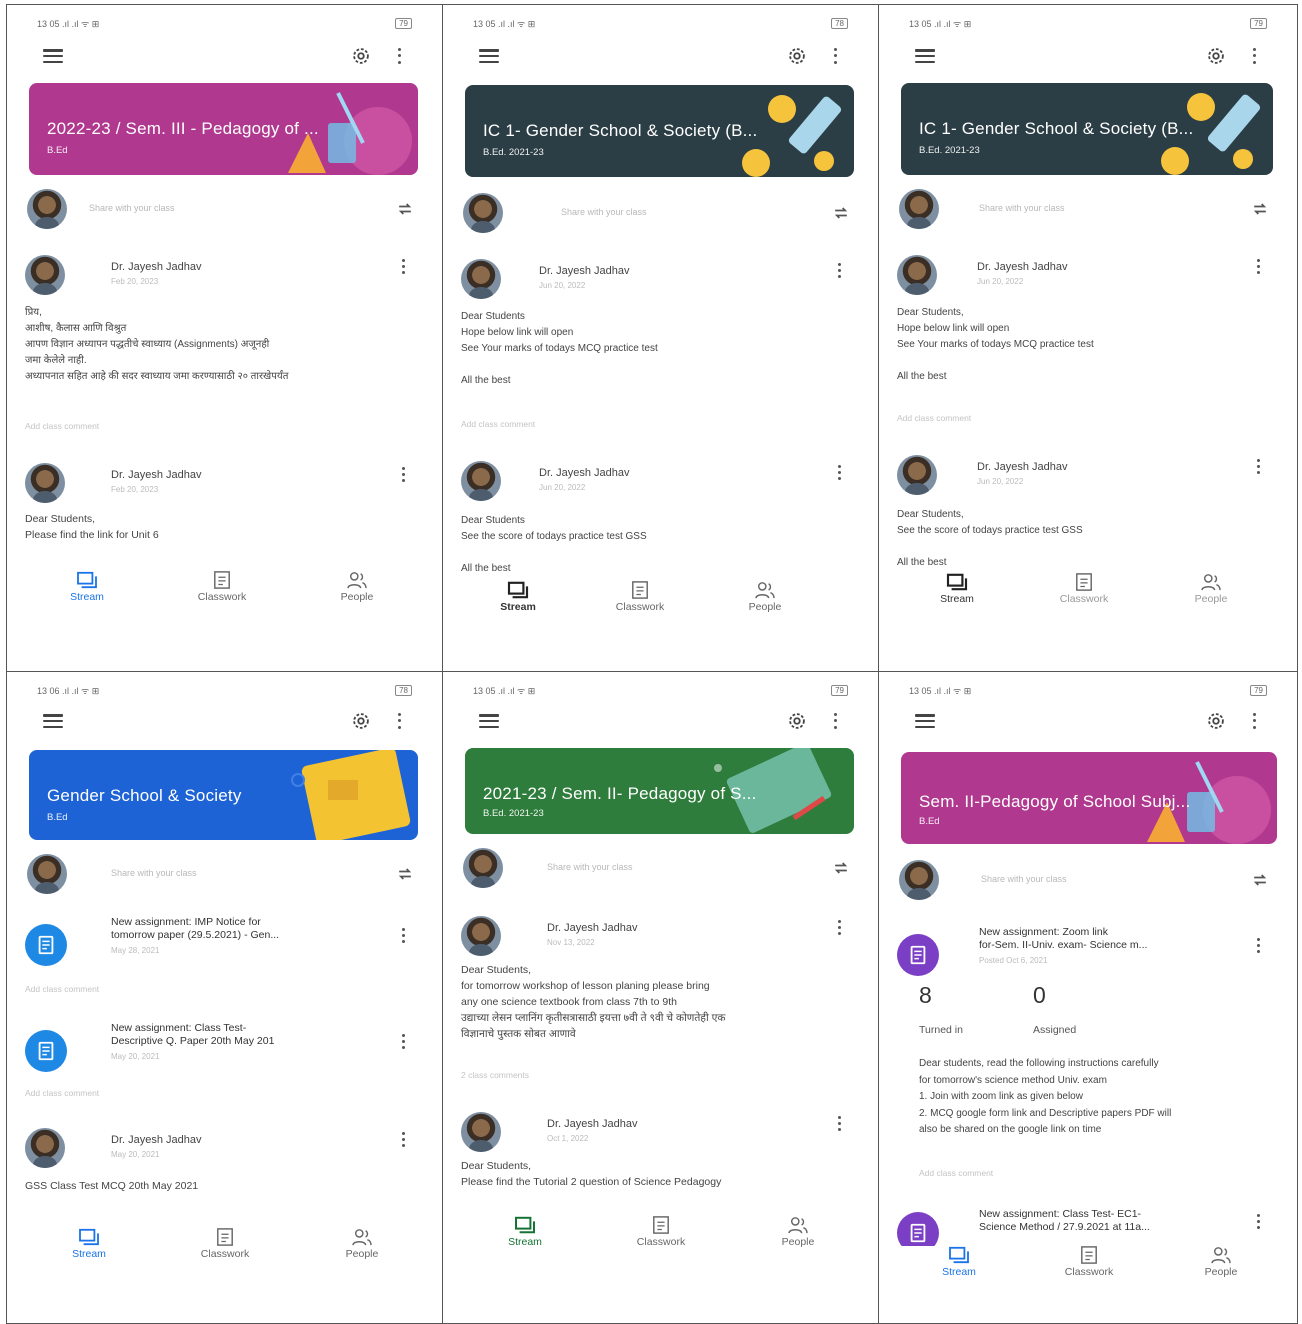  What do you see at coordinates (917, 475) in the screenshot?
I see `author-avatar` at bounding box center [917, 475].